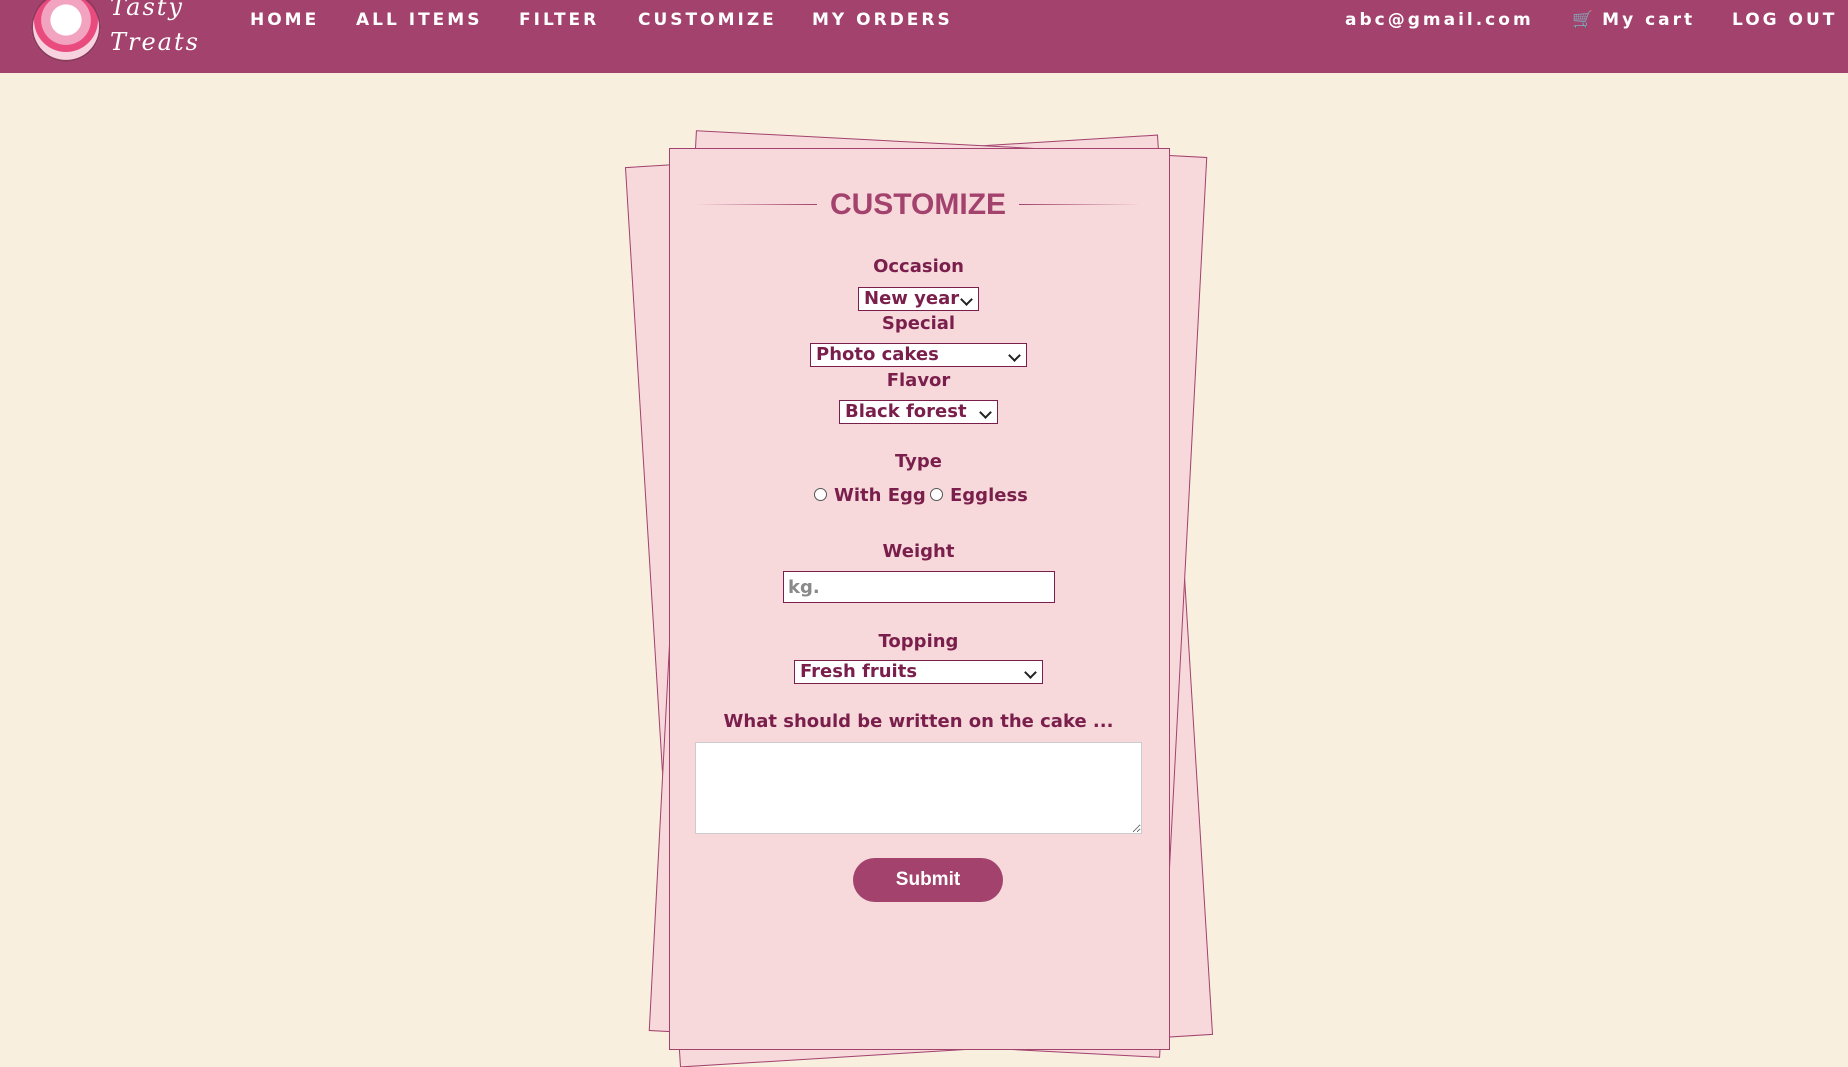  I want to click on special-select: Photo cakes, so click(918, 355).